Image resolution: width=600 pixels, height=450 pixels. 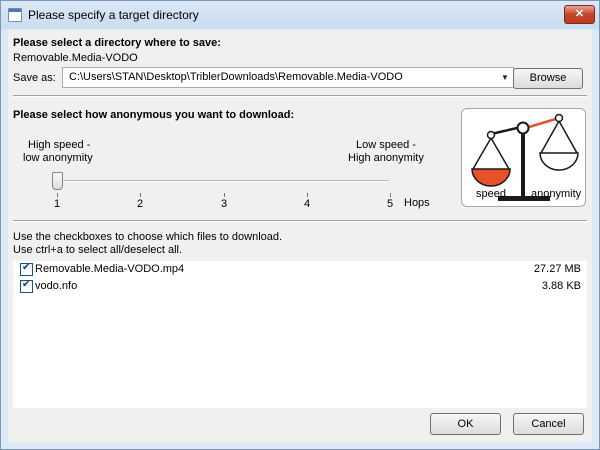 I want to click on file-name: vodo.nfo, so click(x=56, y=286).